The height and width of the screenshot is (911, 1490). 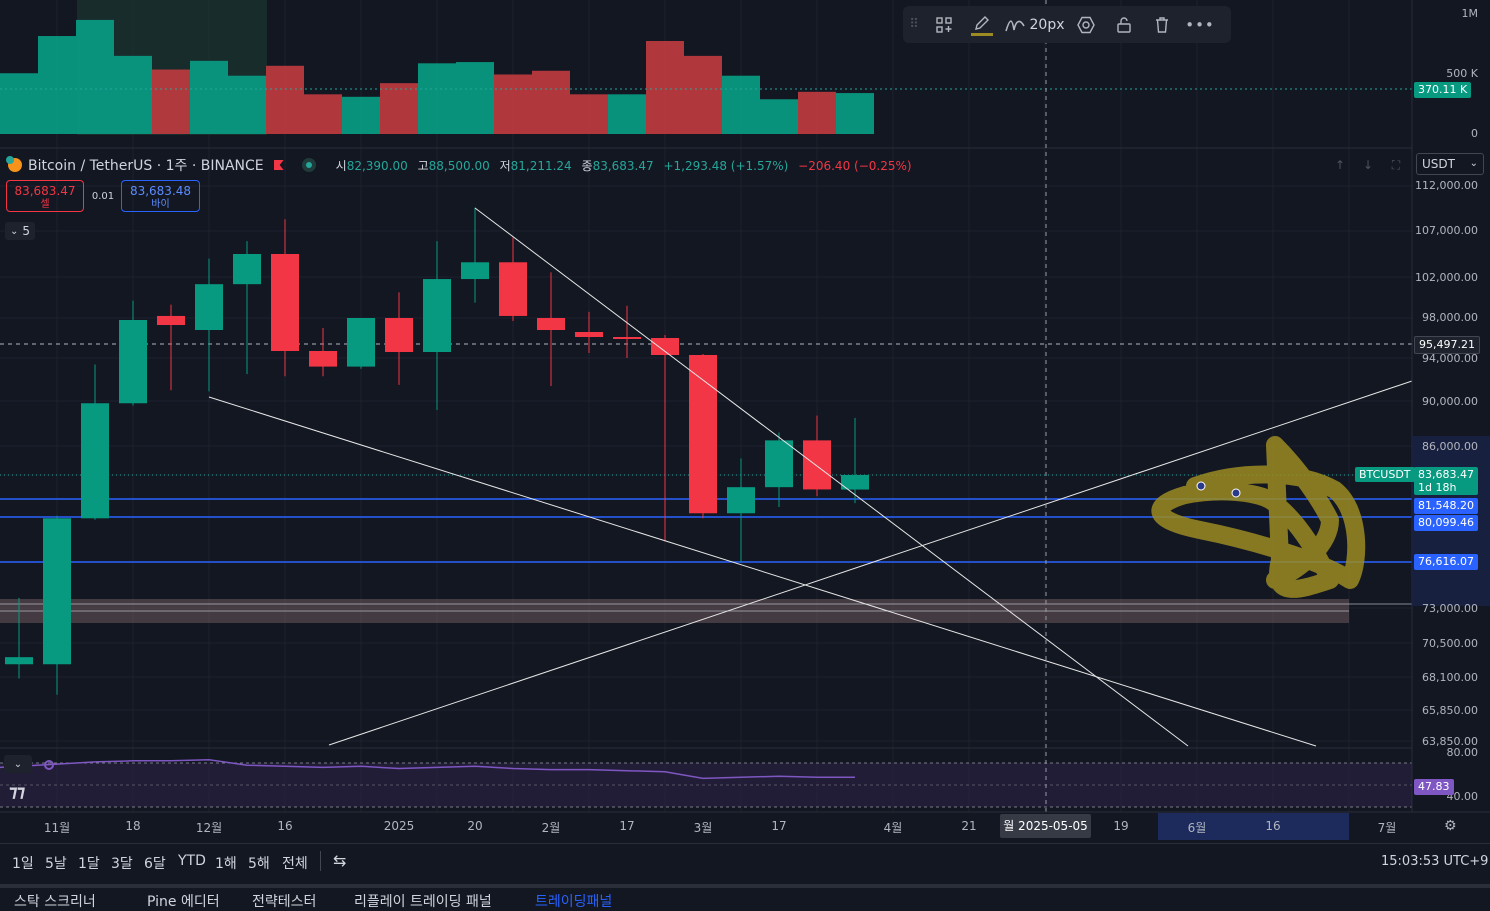 I want to click on line-width-button: 20px, so click(x=1034, y=24).